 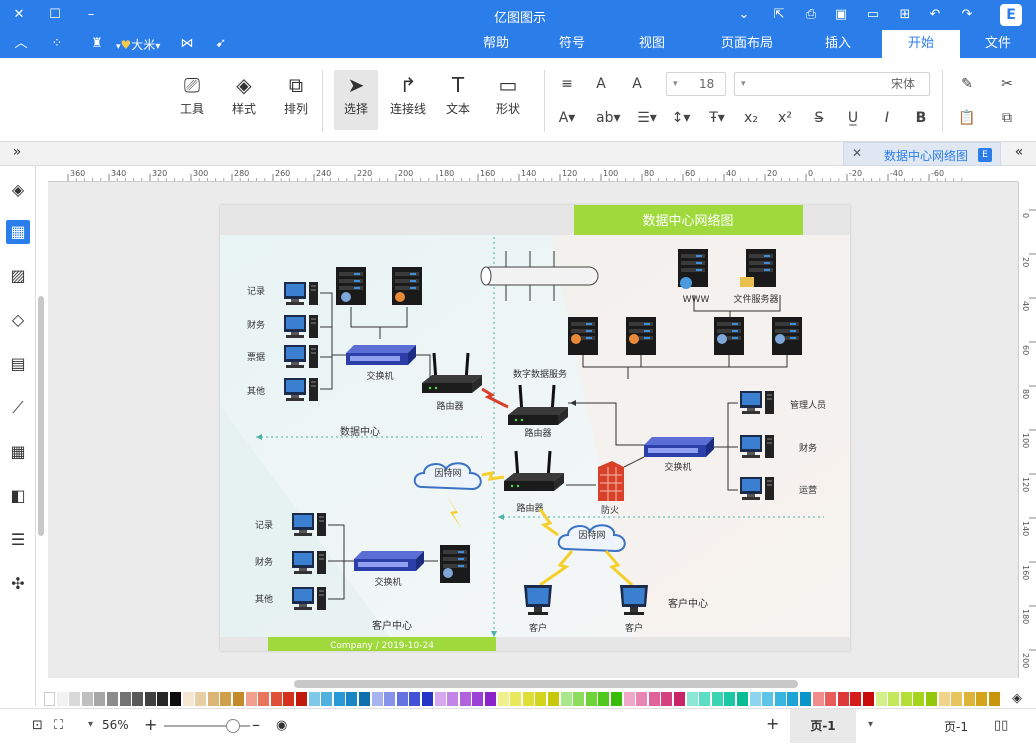 What do you see at coordinates (572, 44) in the screenshot?
I see `tab-symbols: 符号` at bounding box center [572, 44].